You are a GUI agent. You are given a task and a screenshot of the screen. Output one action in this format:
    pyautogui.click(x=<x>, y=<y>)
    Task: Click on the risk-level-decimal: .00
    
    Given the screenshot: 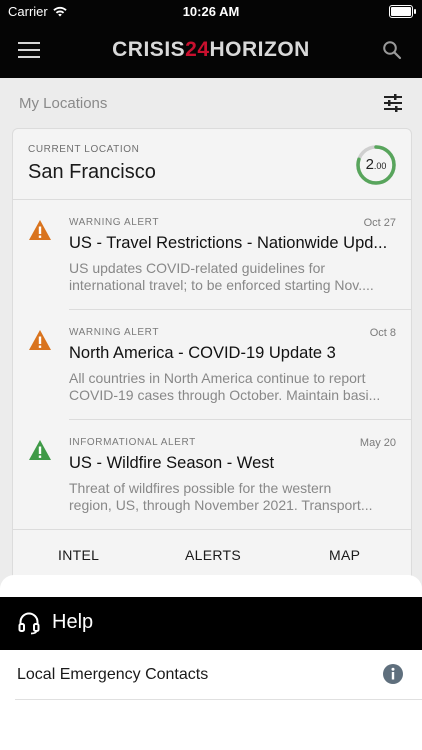 What is the action you would take?
    pyautogui.click(x=380, y=166)
    